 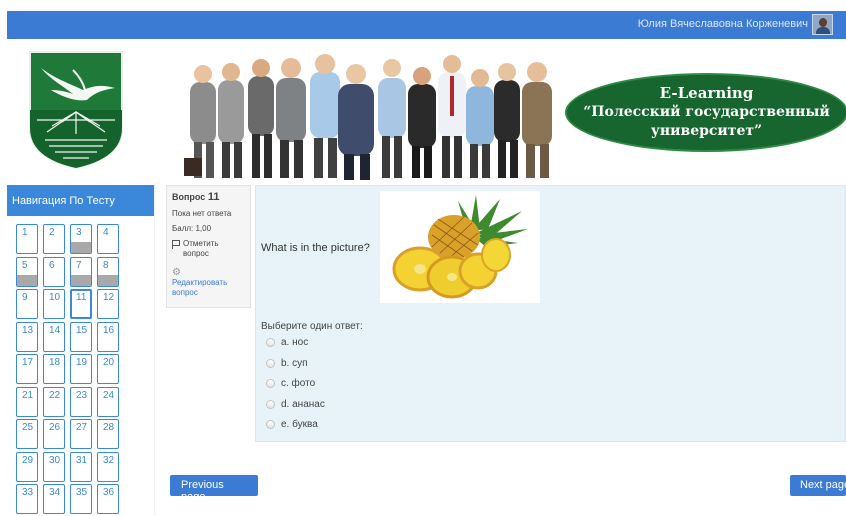 I want to click on question-nav-button: 28, so click(x=108, y=434).